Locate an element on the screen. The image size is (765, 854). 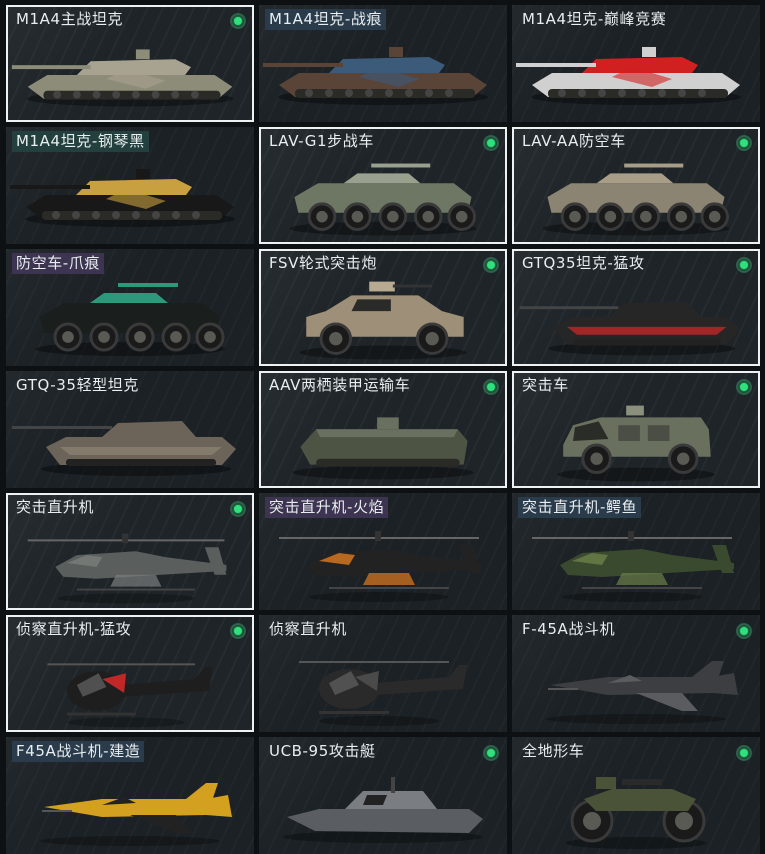
vehicle-card: GTQ35坦克-猛攻 is located at coordinates (636, 307).